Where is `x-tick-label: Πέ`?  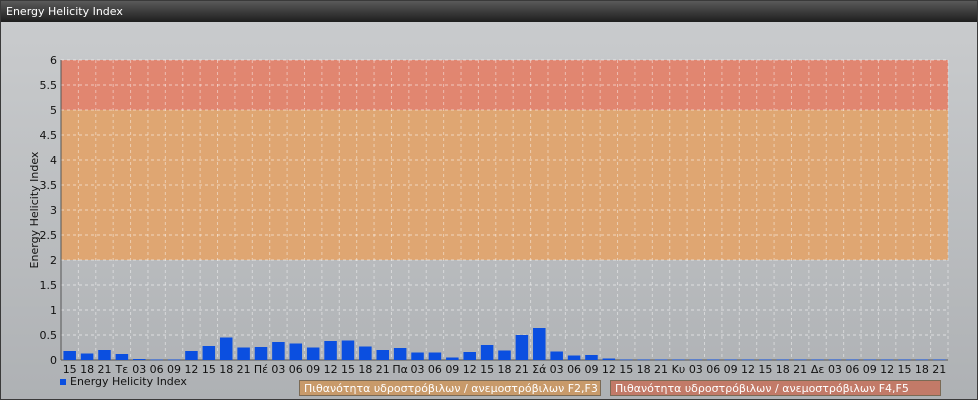
x-tick-label: Πέ is located at coordinates (261, 369).